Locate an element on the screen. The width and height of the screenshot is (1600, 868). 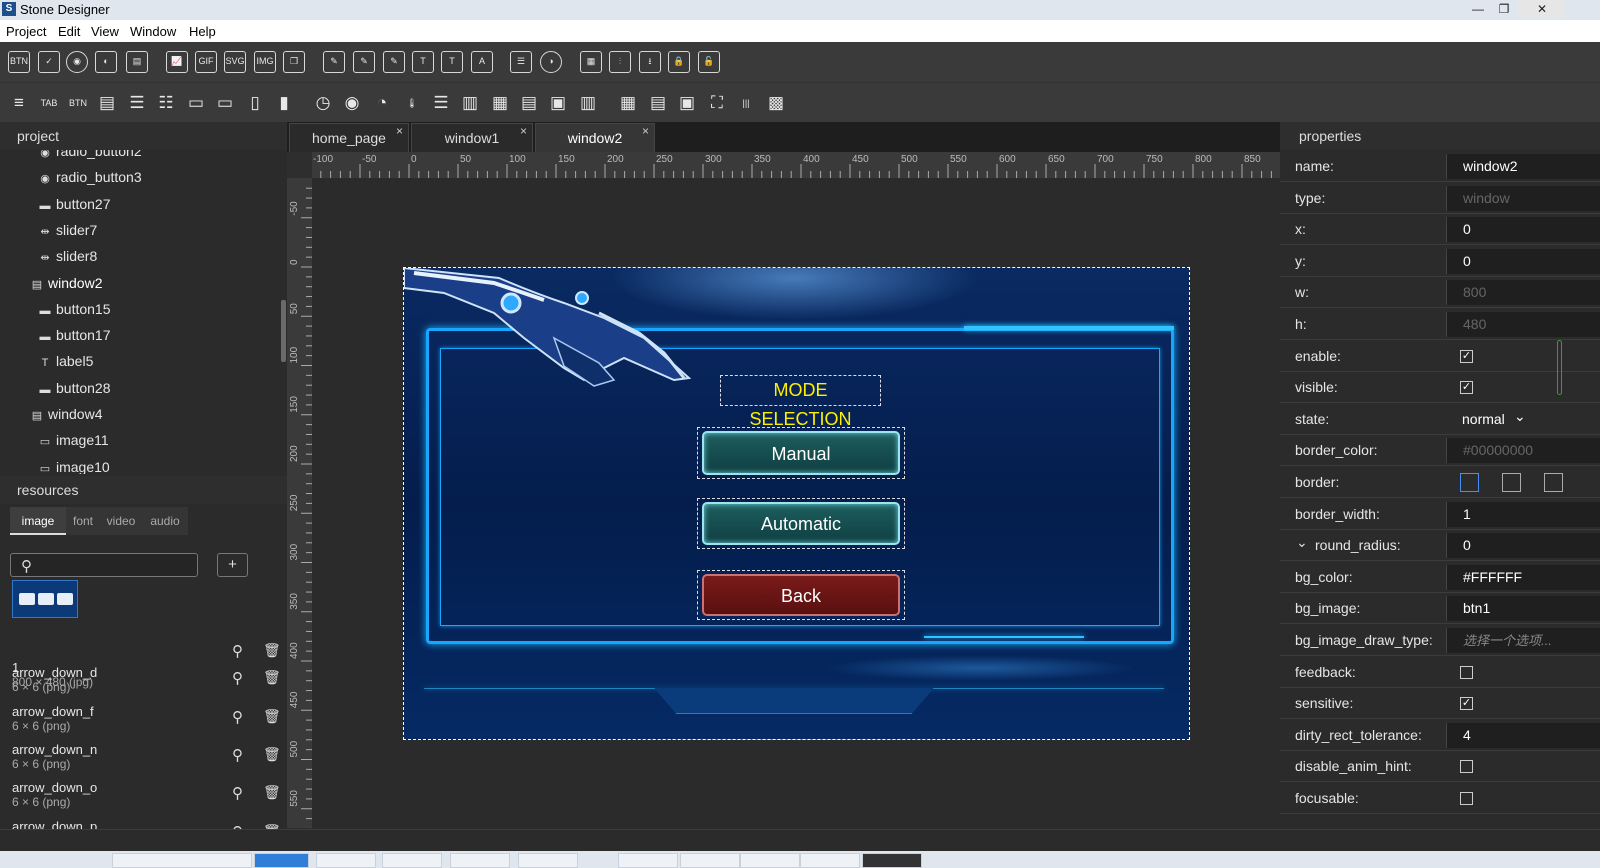
toolbar2-tool-icon: ☷ is located at coordinates (166, 103).